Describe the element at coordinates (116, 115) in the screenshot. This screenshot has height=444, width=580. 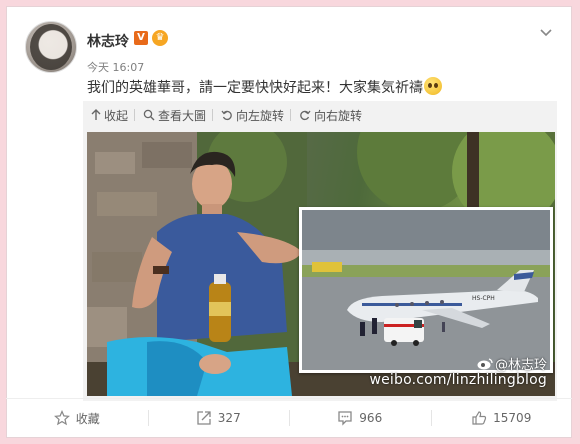
I see `collapse-label: 收起` at that location.